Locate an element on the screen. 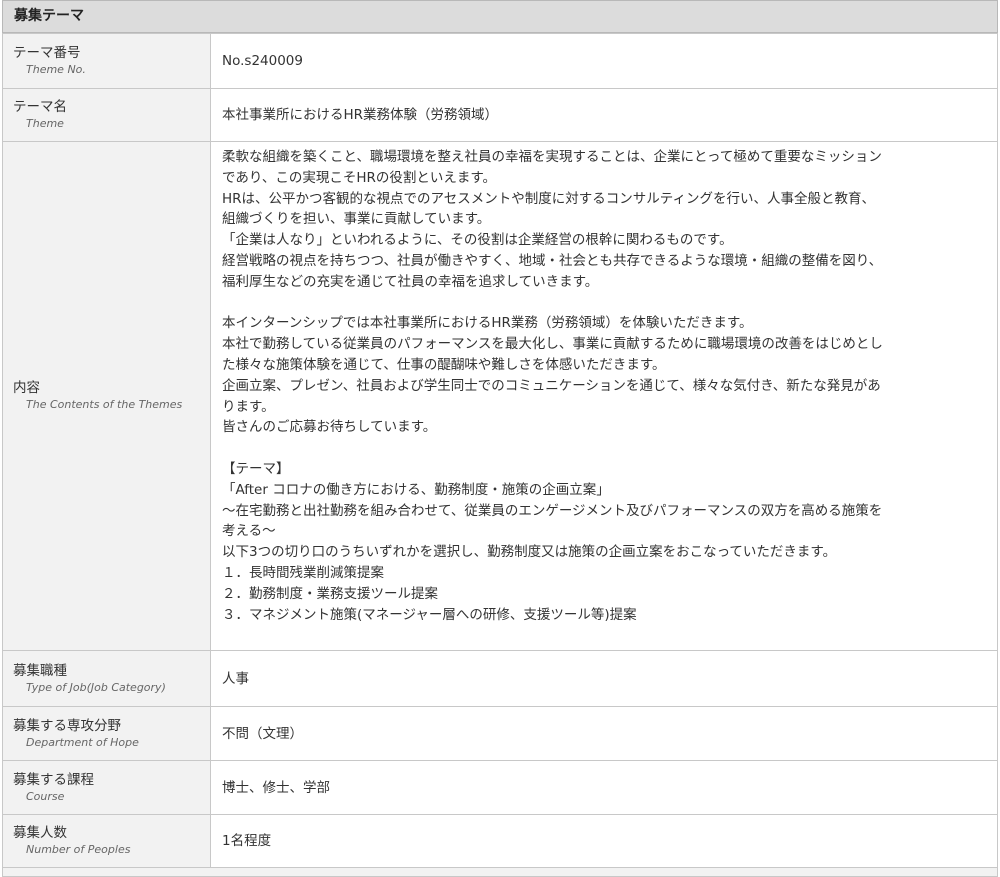 The width and height of the screenshot is (1000, 877). table-row-course: 募集する課程 Course 博士、修士、学部 is located at coordinates (500, 787).